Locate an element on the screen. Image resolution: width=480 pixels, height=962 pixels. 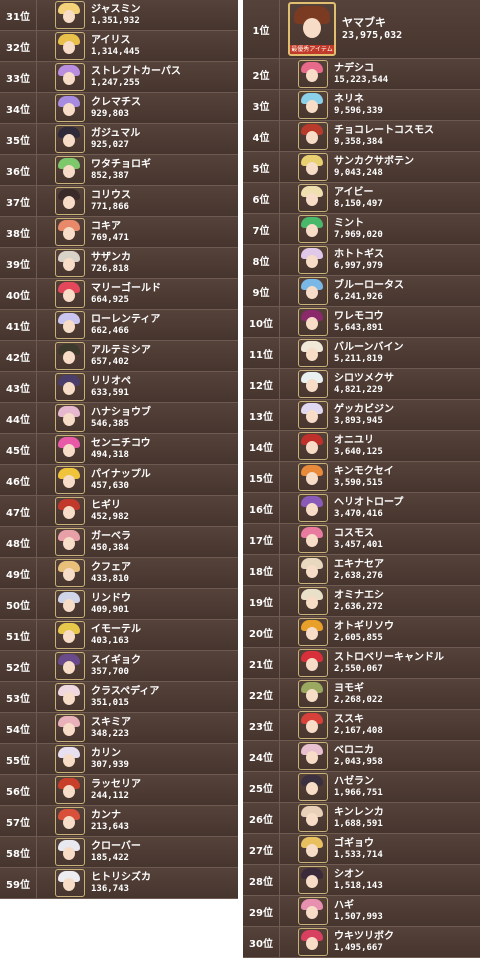
rank-label: 40位 is located at coordinates (18, 294).